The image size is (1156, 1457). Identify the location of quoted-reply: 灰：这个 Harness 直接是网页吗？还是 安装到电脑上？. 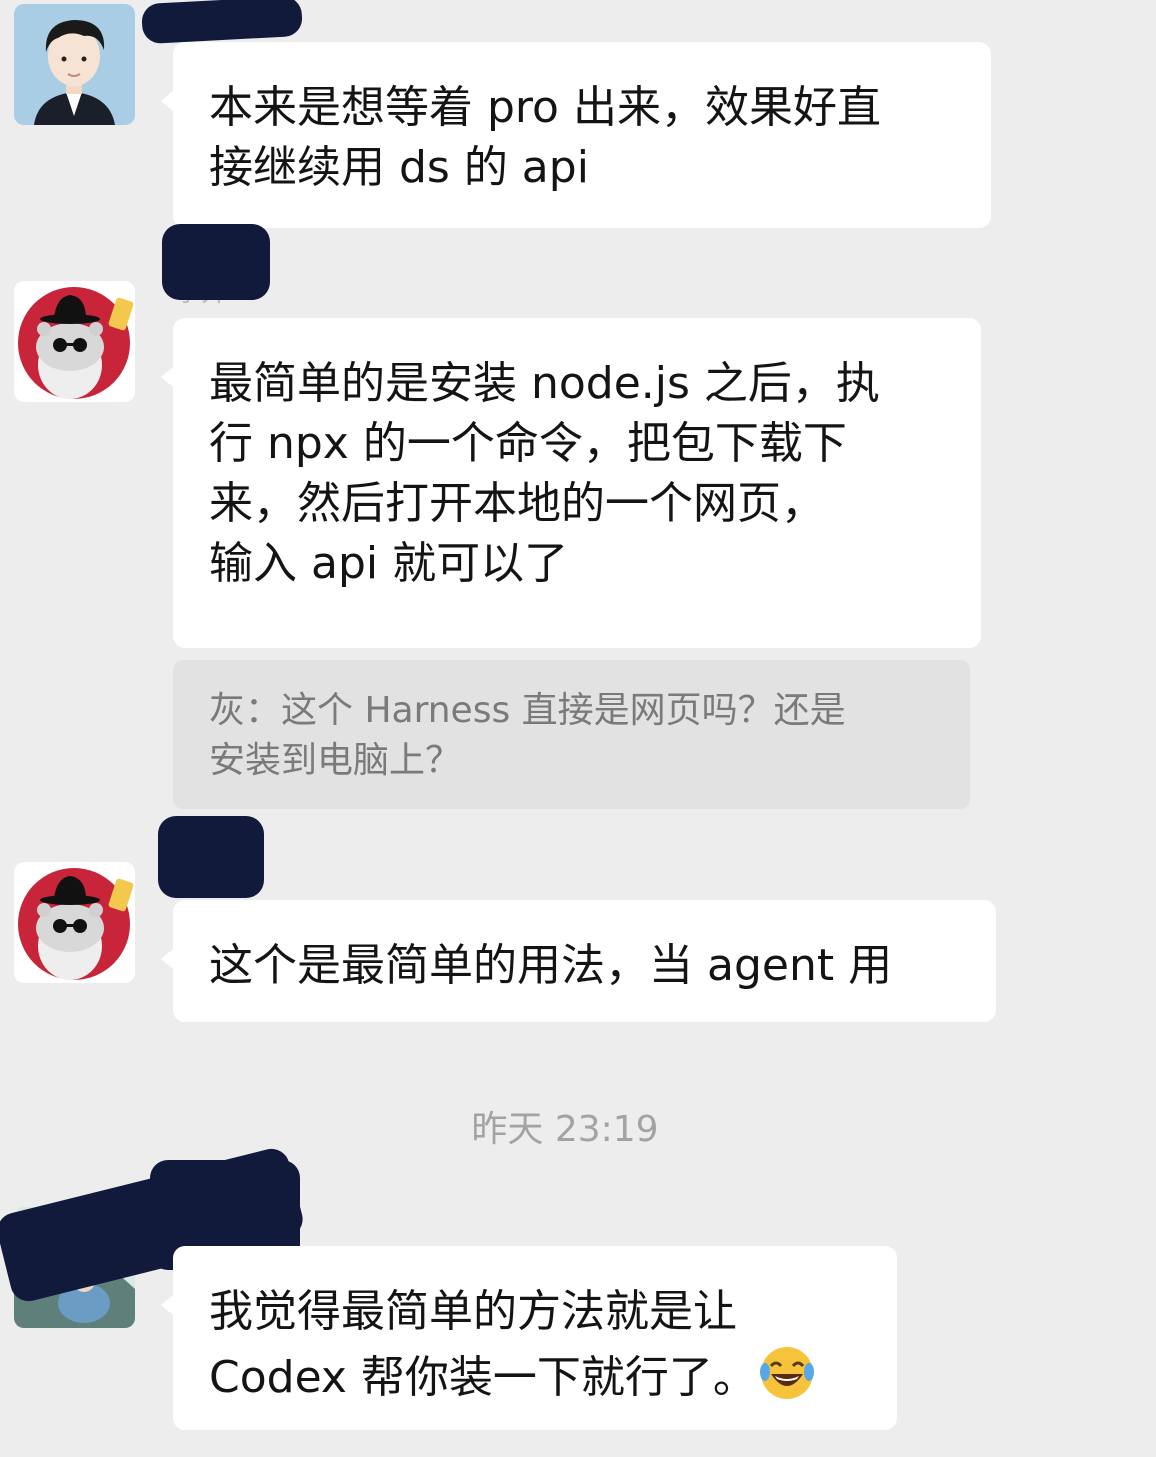
(571, 734).